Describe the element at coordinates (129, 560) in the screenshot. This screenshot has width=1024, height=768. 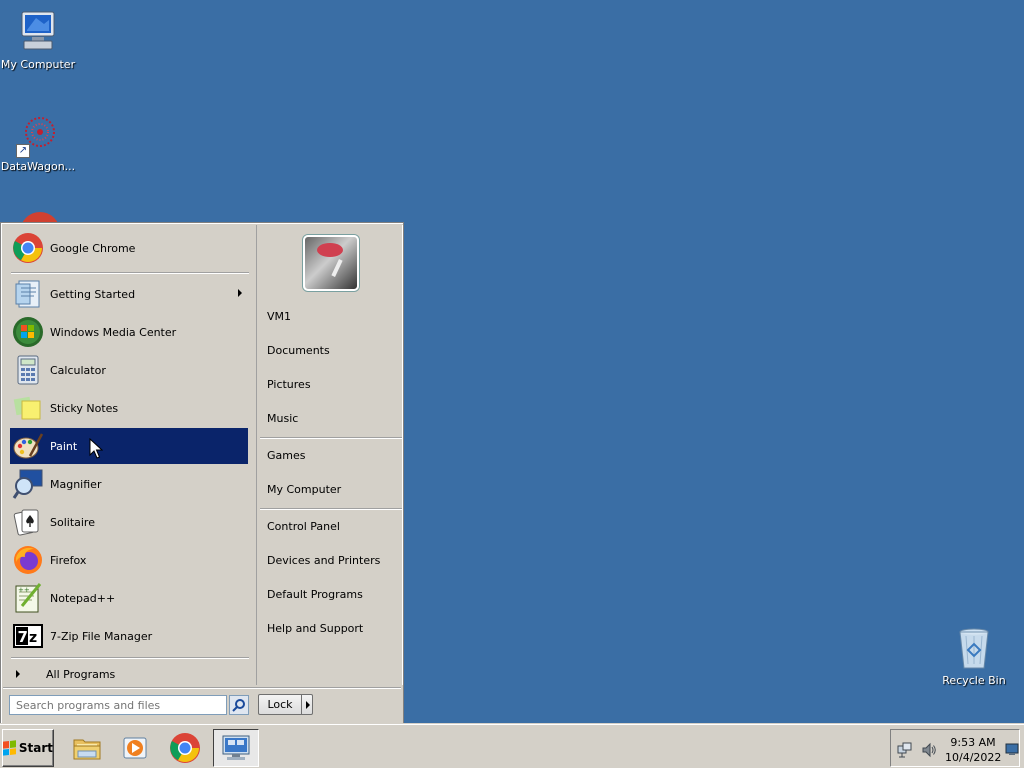
I see `start-item-firefox: Firefox` at that location.